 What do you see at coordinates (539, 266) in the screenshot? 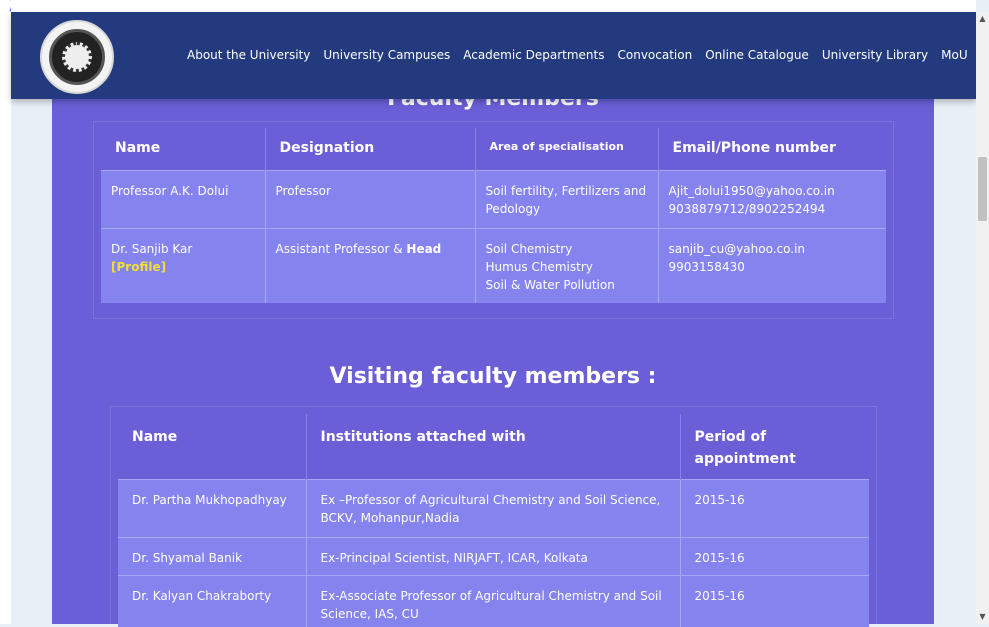
I see `area-line: Humus Chemistry` at bounding box center [539, 266].